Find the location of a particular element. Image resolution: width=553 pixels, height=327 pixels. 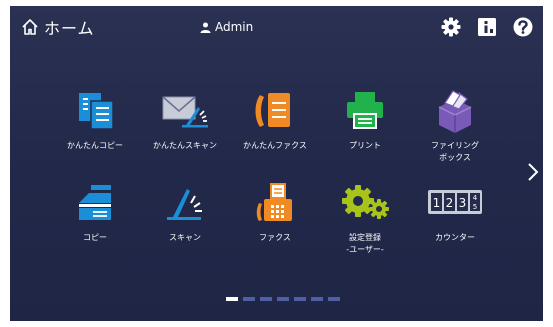

easy-copy-icon is located at coordinates (96, 111).